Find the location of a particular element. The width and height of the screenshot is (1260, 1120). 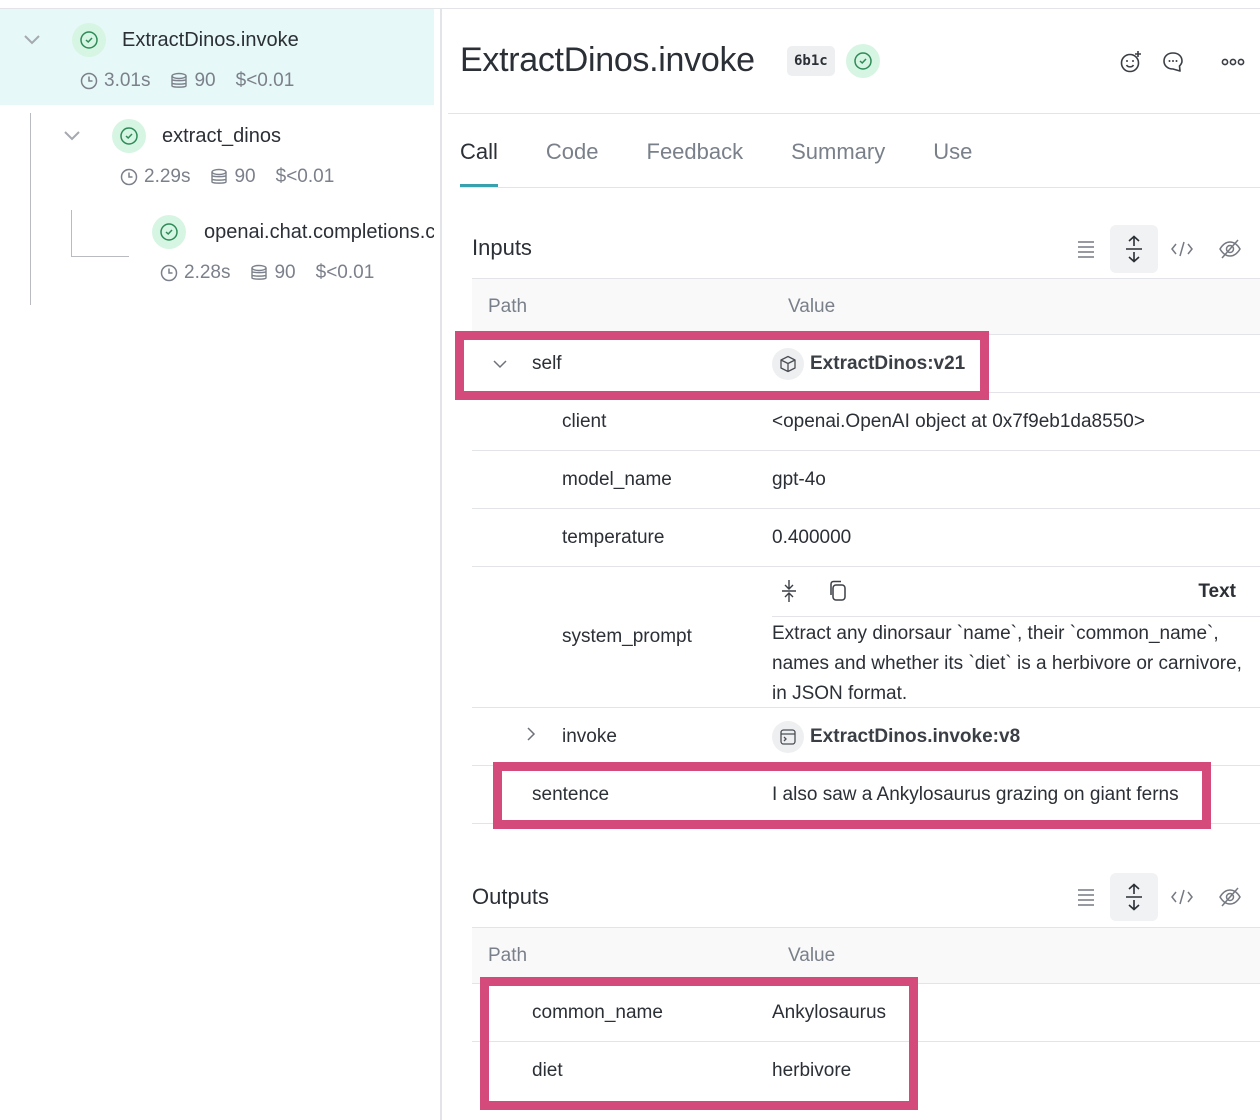

row-path: client is located at coordinates (584, 421).